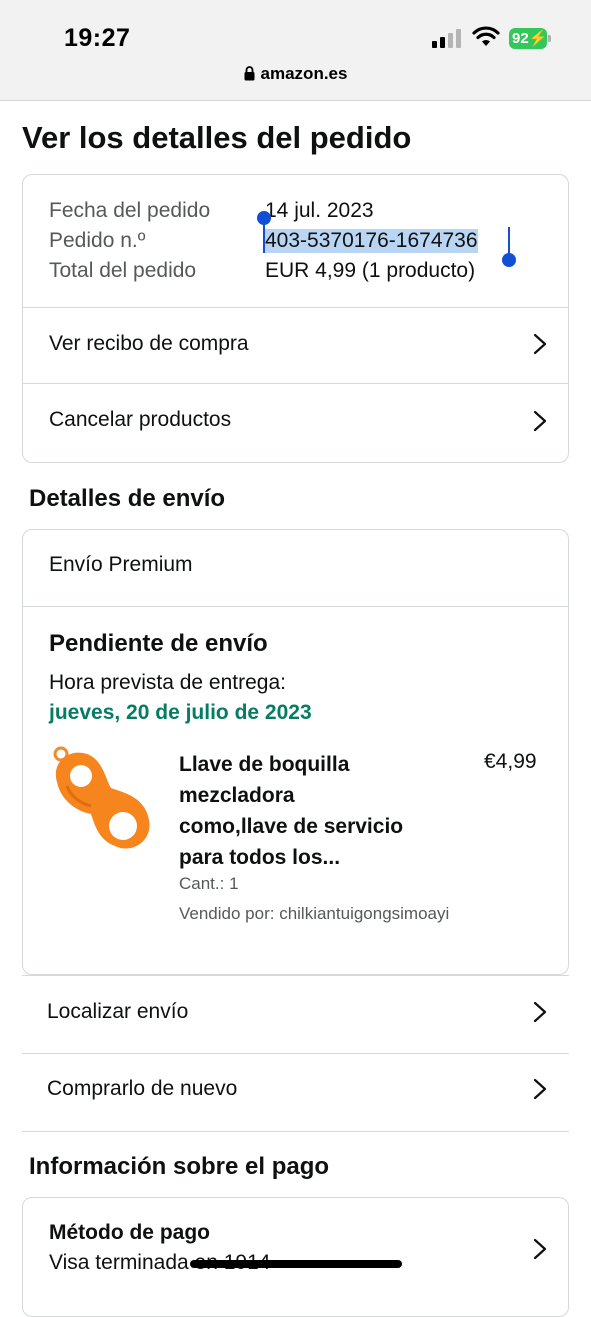 The image size is (591, 1317). I want to click on shipping-method: Envío Premium, so click(121, 564).